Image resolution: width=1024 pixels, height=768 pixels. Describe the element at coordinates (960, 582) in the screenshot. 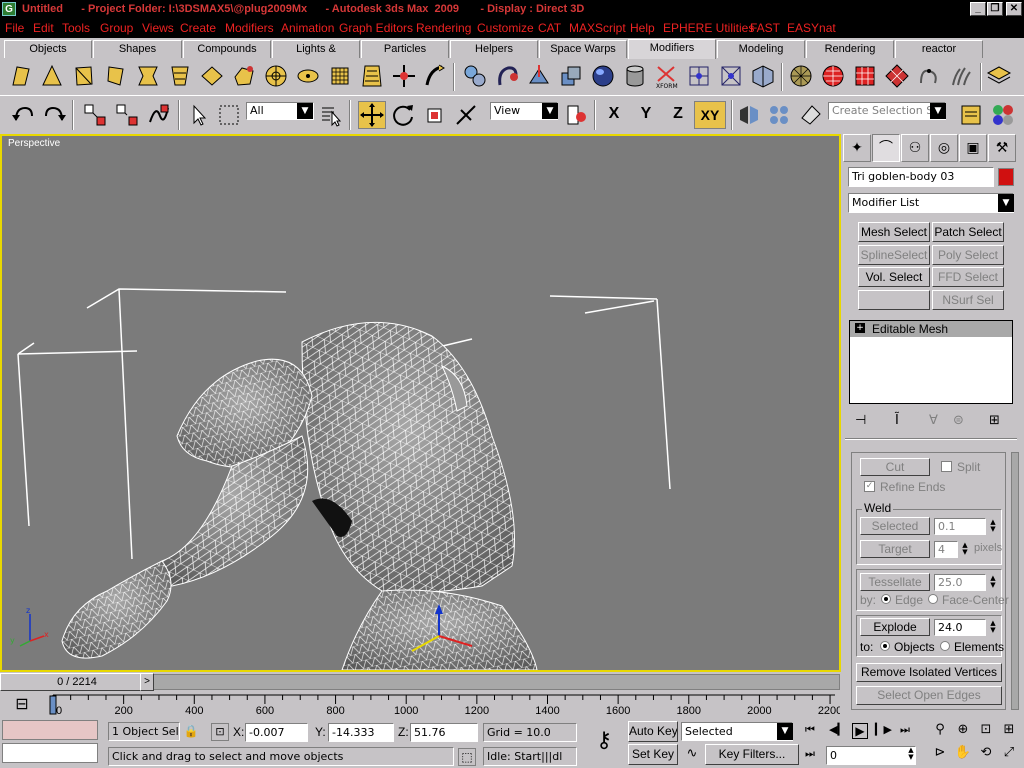

I see `tessellate-tension-input: 25.0` at that location.